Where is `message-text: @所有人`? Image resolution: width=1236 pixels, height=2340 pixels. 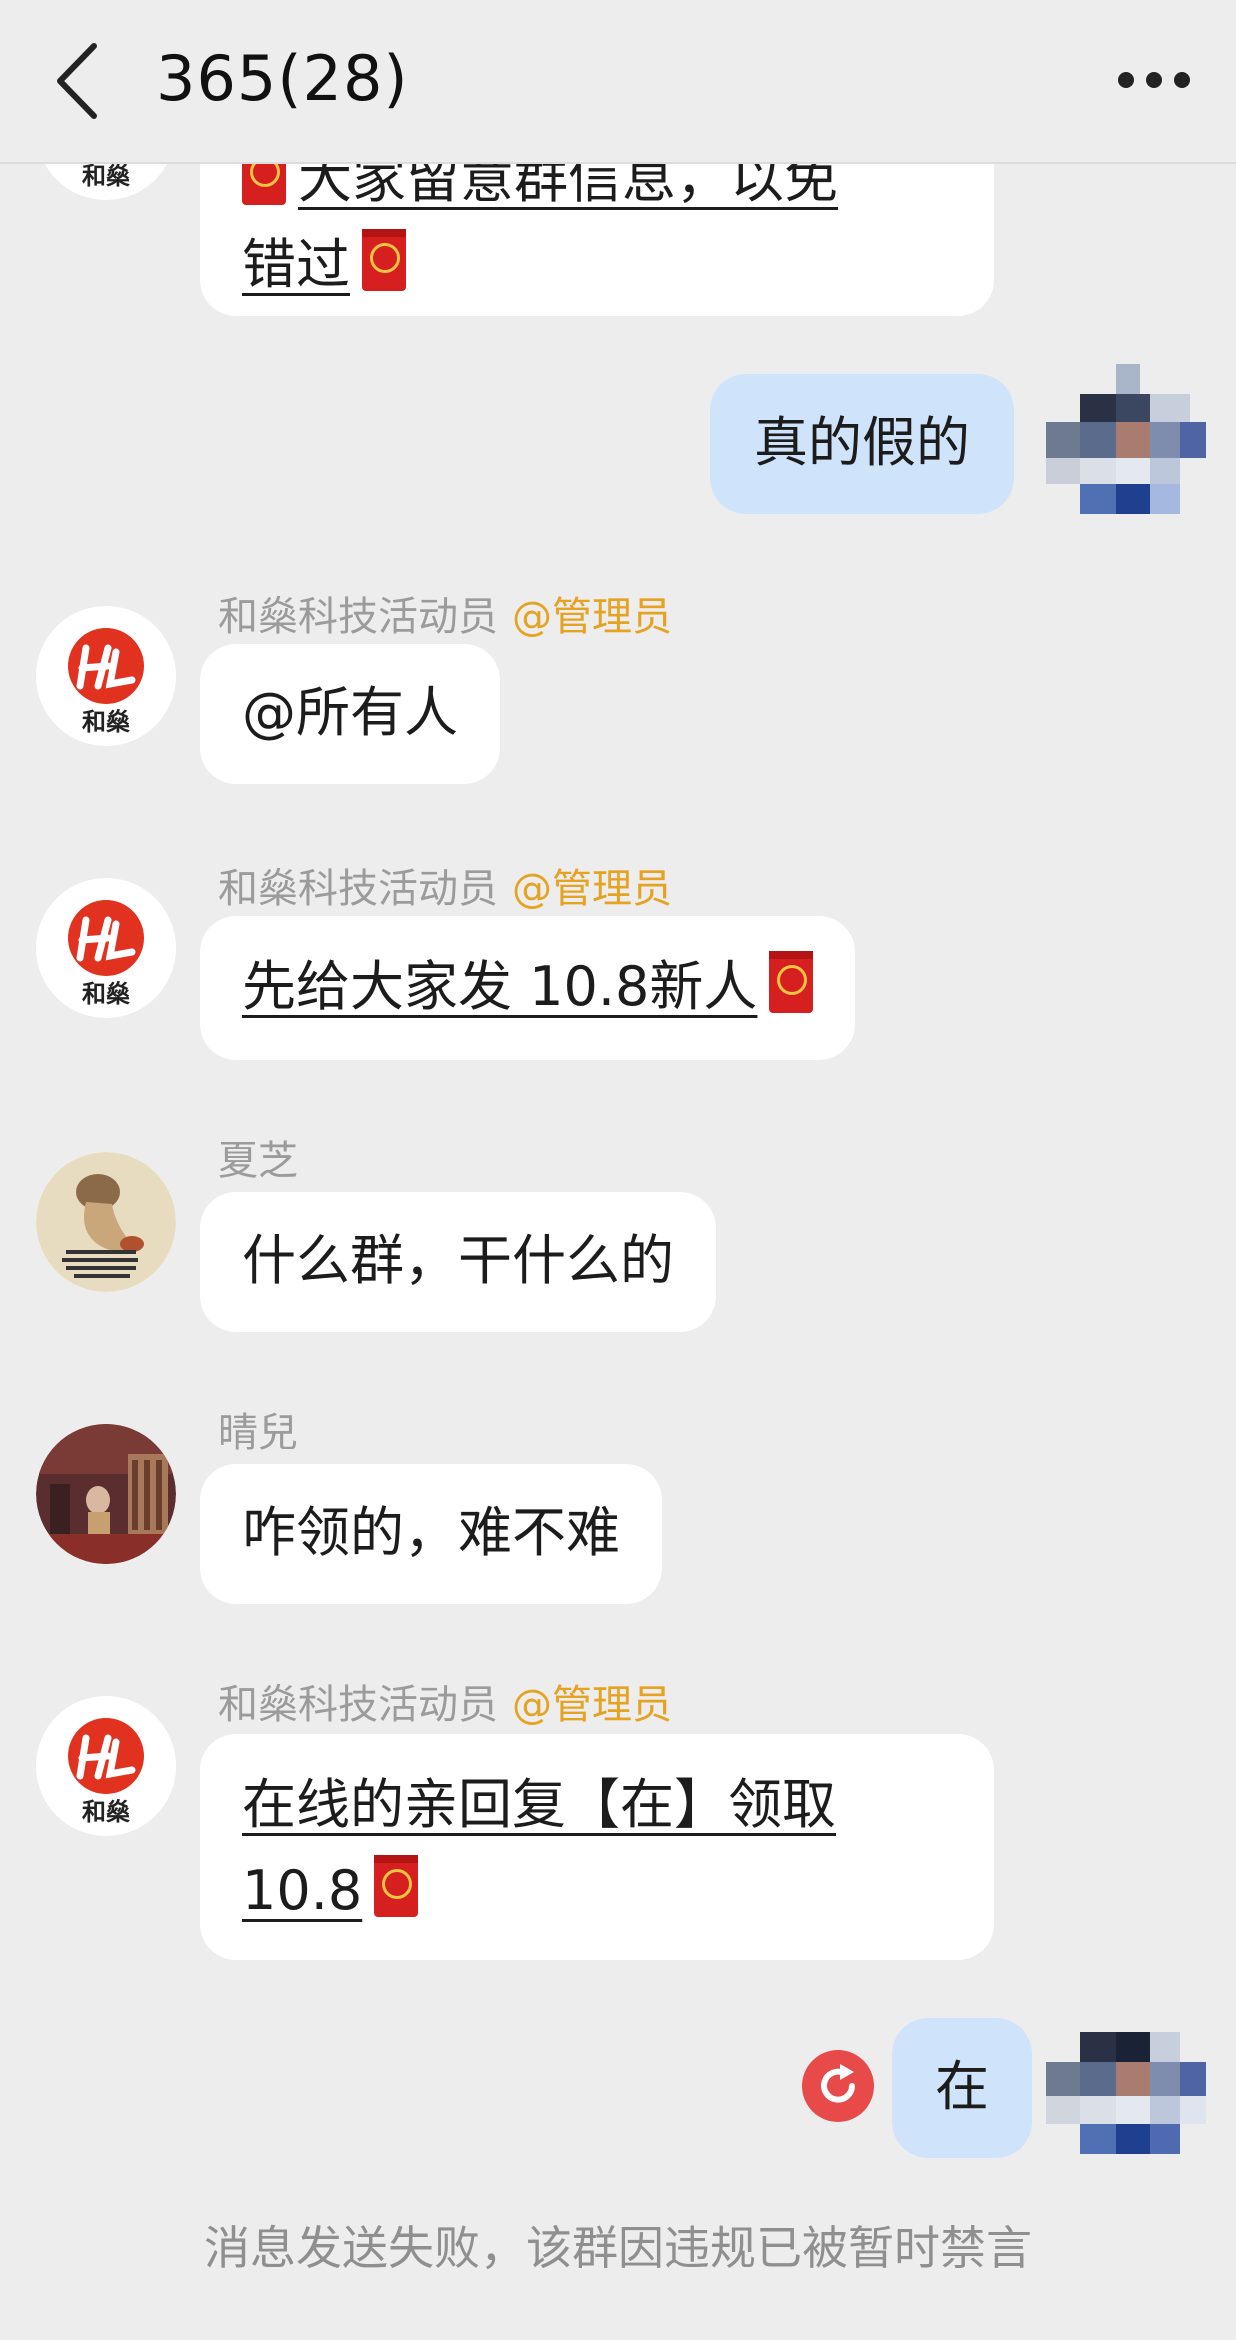
message-text: @所有人 is located at coordinates (350, 712).